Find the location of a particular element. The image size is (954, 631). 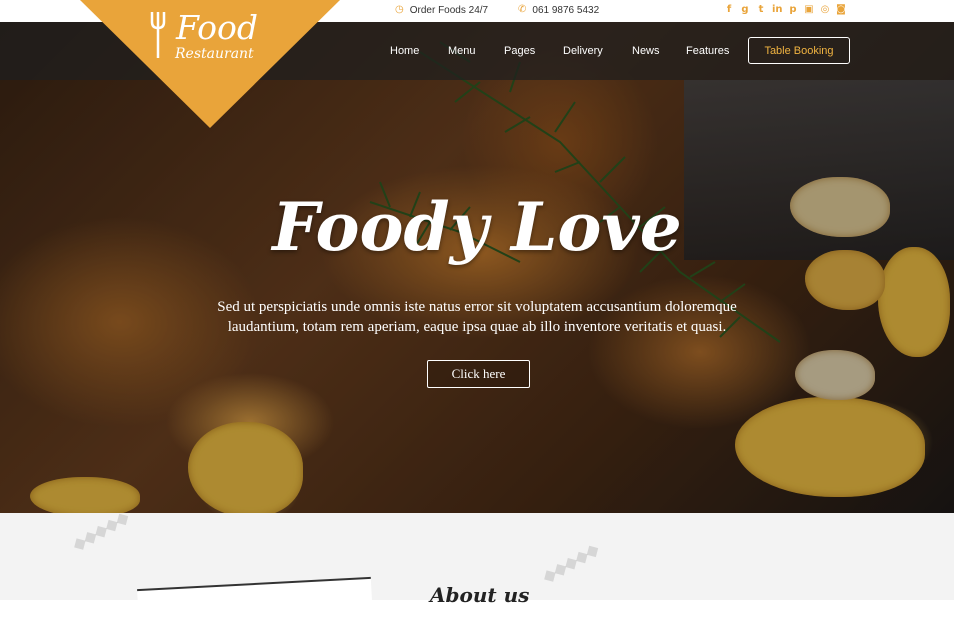

social-links: f g t in p ▣ ◎ ◙ is located at coordinates (785, 10).